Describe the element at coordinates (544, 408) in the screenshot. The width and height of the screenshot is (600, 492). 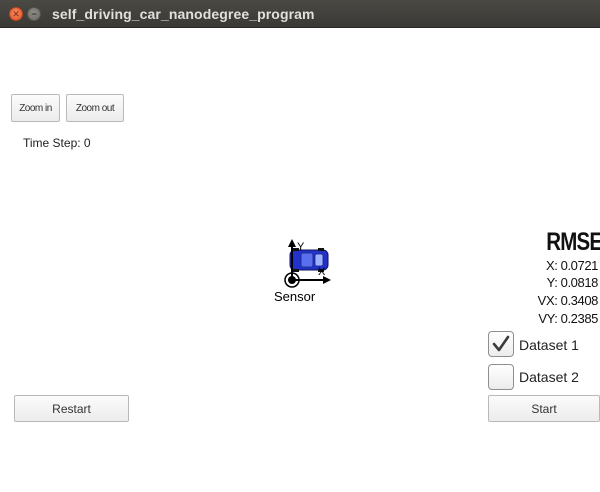
I see `start-button: Start` at that location.